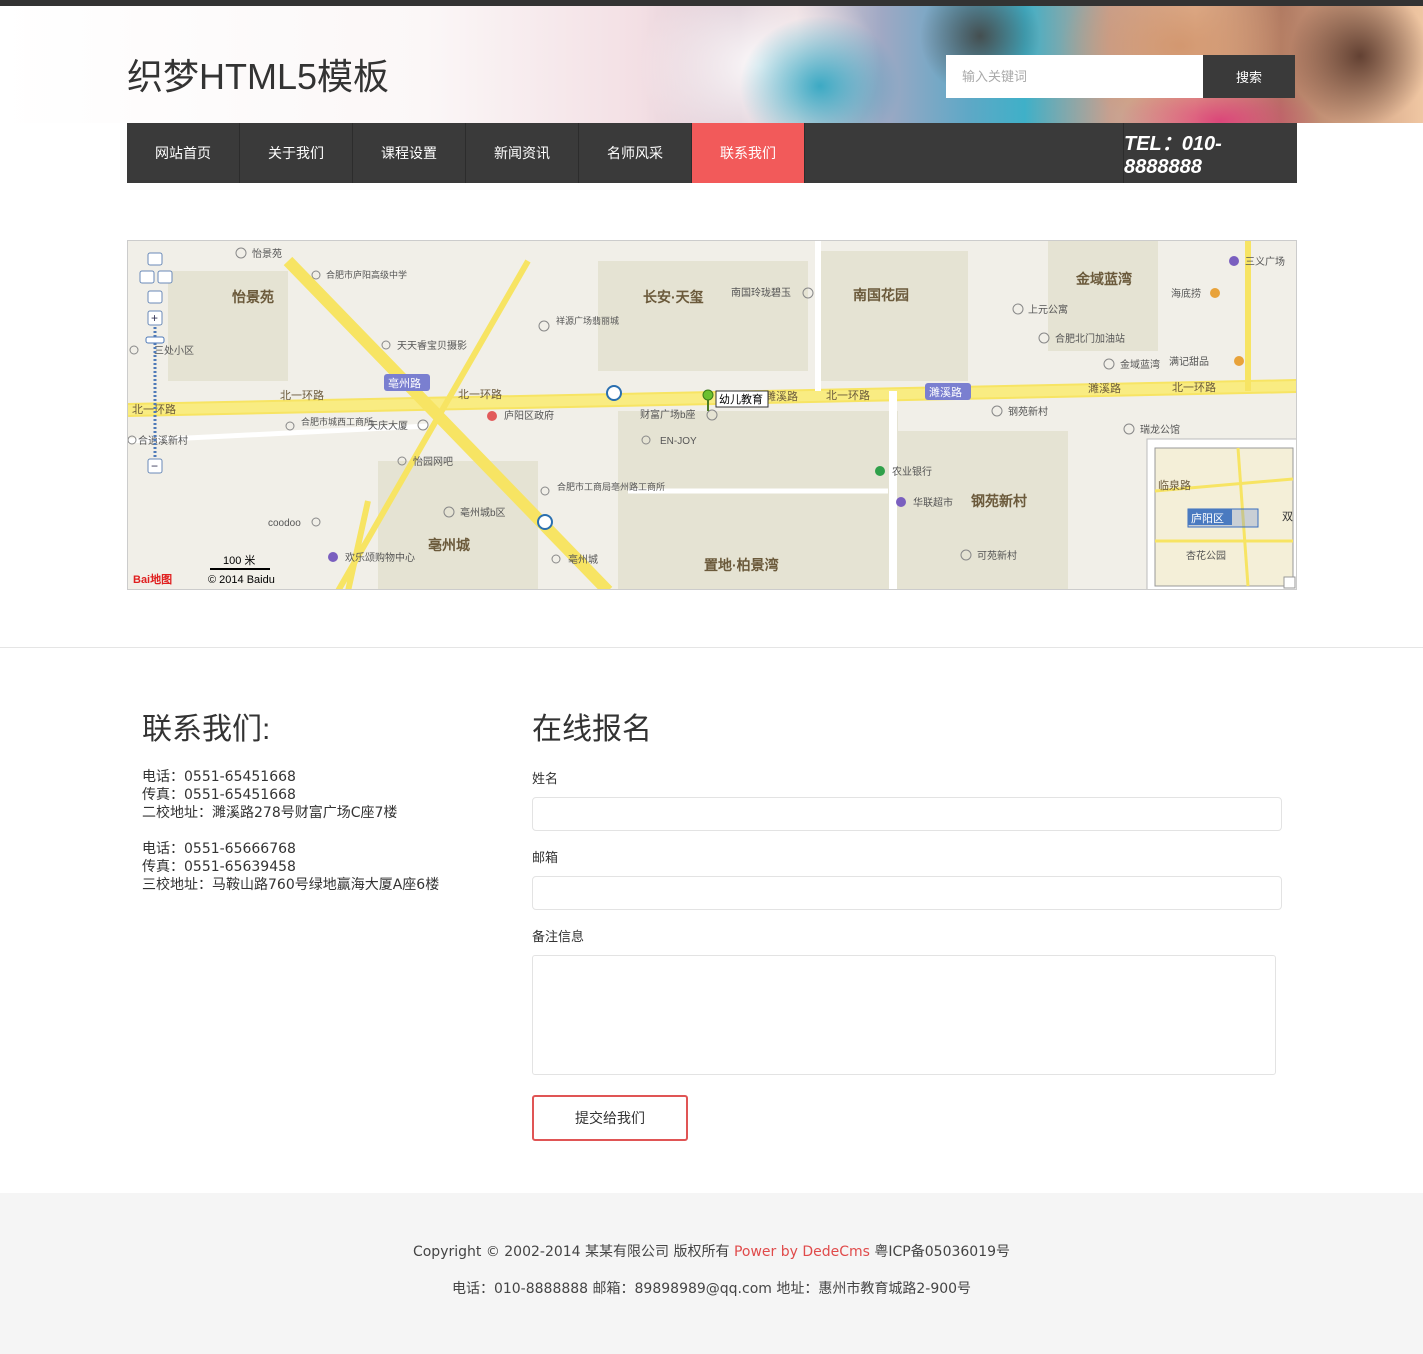 This screenshot has height=1354, width=1423. I want to click on map-poi-label: 三处小区, so click(174, 351).